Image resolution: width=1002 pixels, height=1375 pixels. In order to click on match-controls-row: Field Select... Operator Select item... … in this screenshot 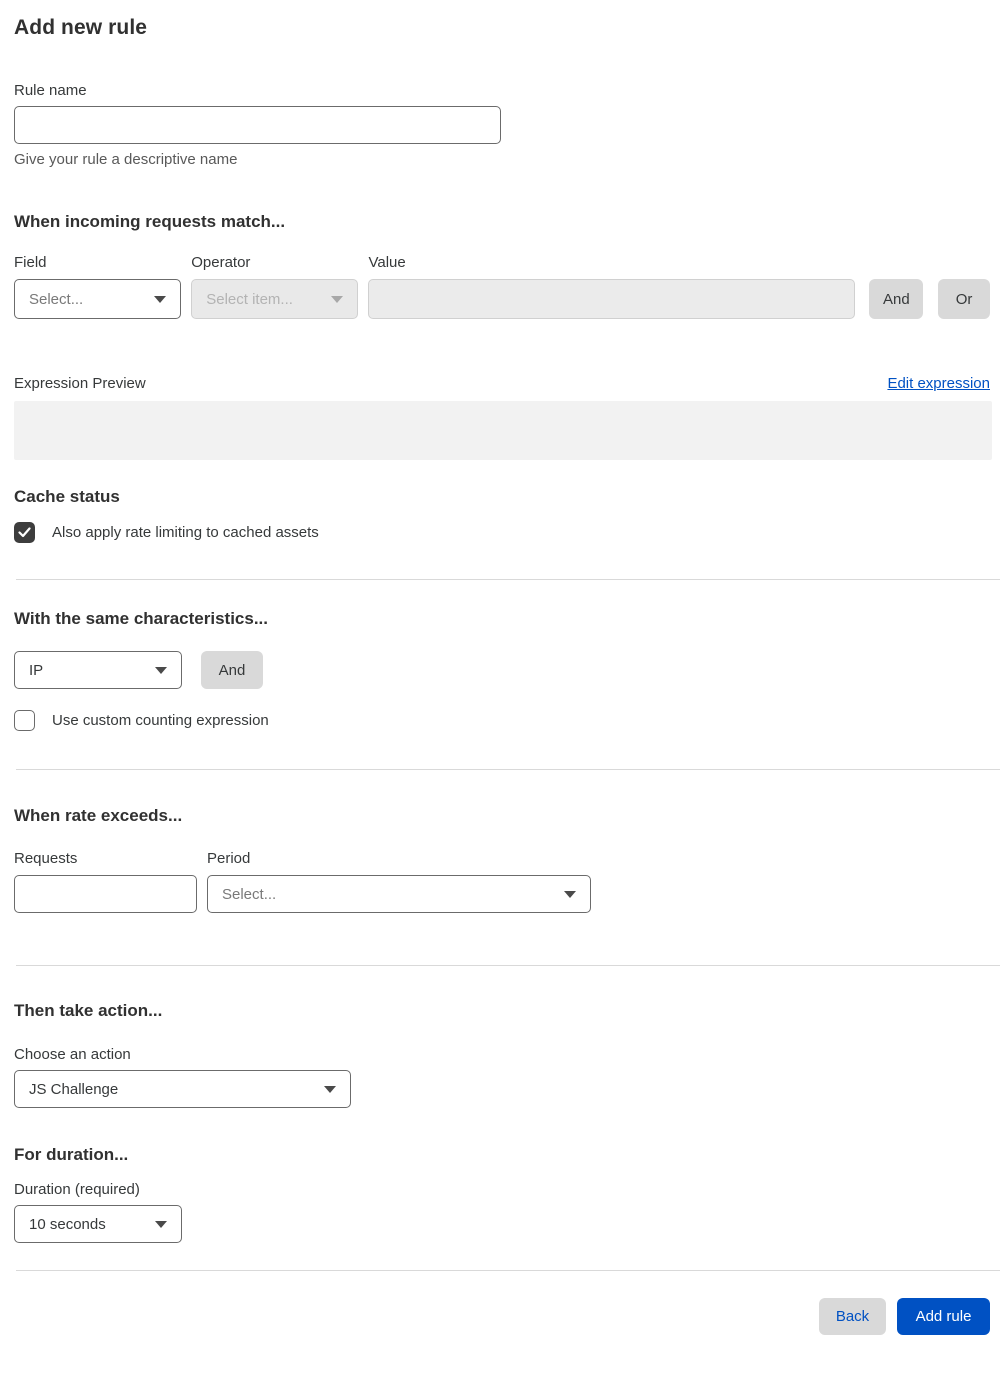, I will do `click(502, 286)`.